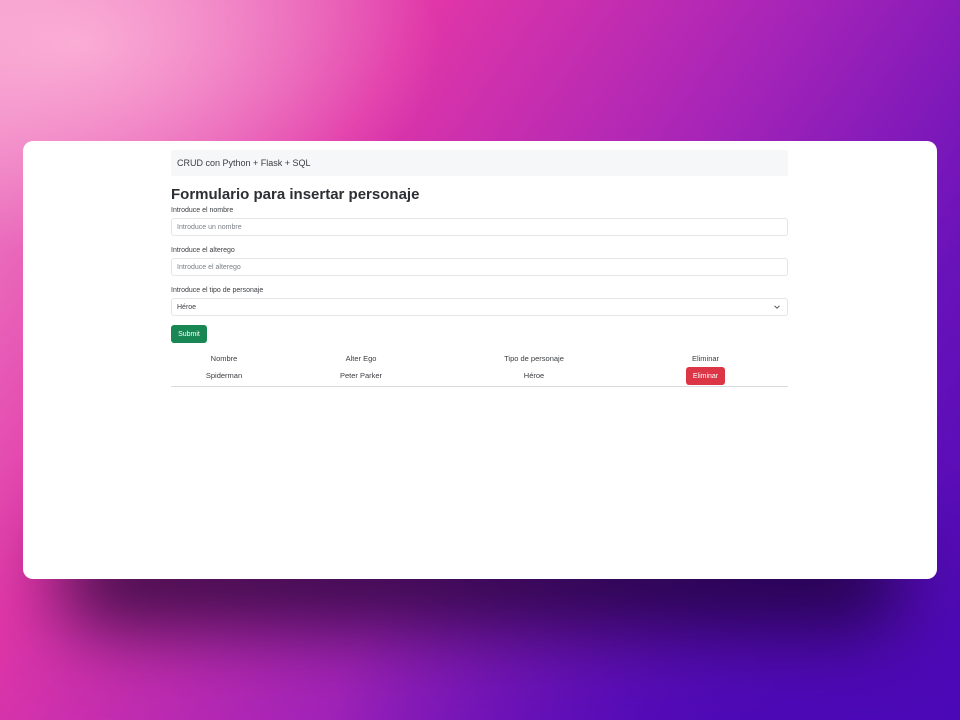 Image resolution: width=960 pixels, height=720 pixels. Describe the element at coordinates (534, 358) in the screenshot. I see `header-tipo: Tipo de personaje` at that location.